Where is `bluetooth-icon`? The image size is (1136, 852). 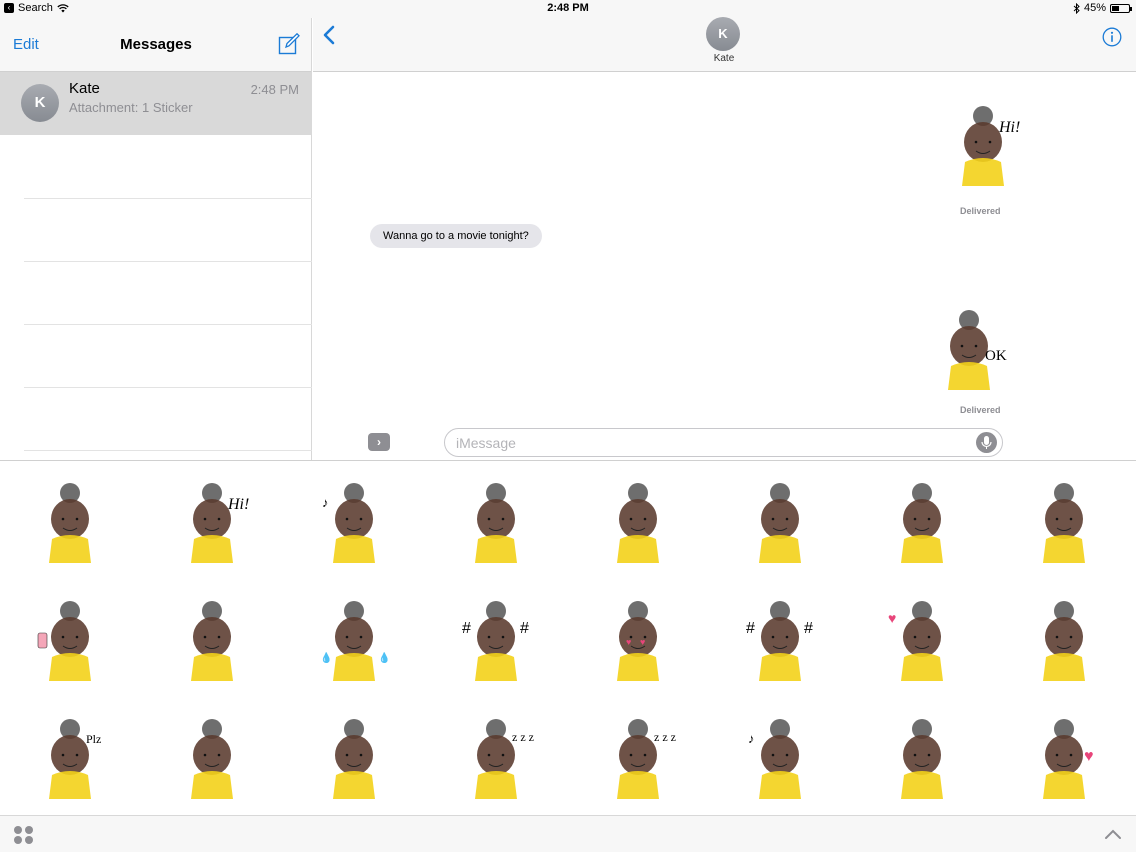 bluetooth-icon is located at coordinates (1076, 8).